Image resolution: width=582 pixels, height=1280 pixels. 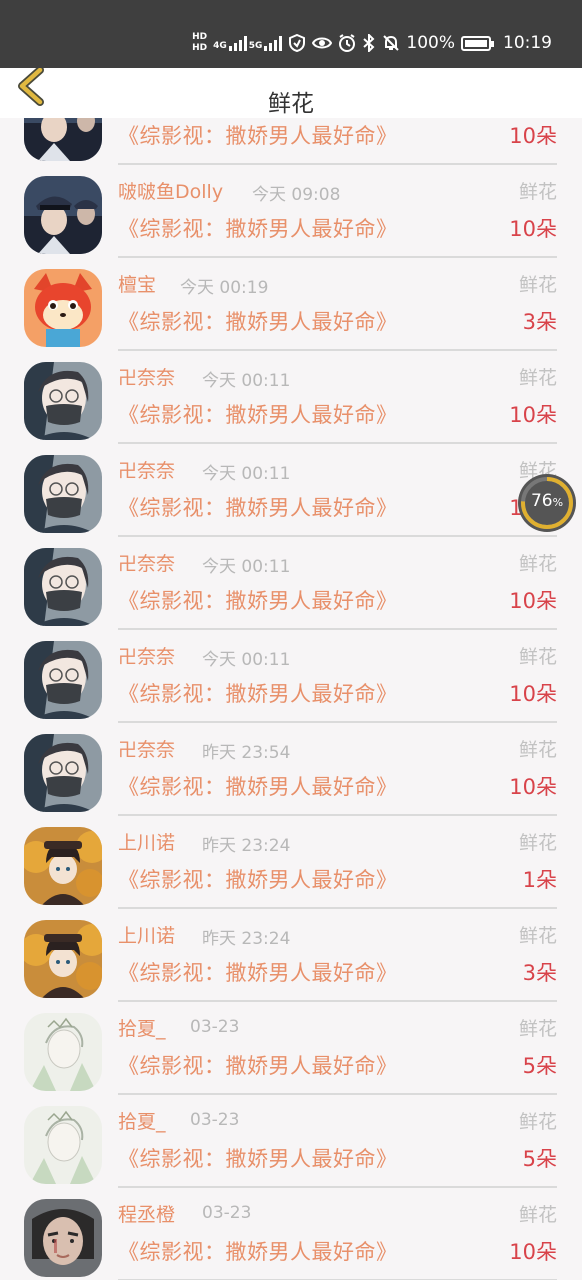 What do you see at coordinates (347, 43) in the screenshot?
I see `alarm-icon` at bounding box center [347, 43].